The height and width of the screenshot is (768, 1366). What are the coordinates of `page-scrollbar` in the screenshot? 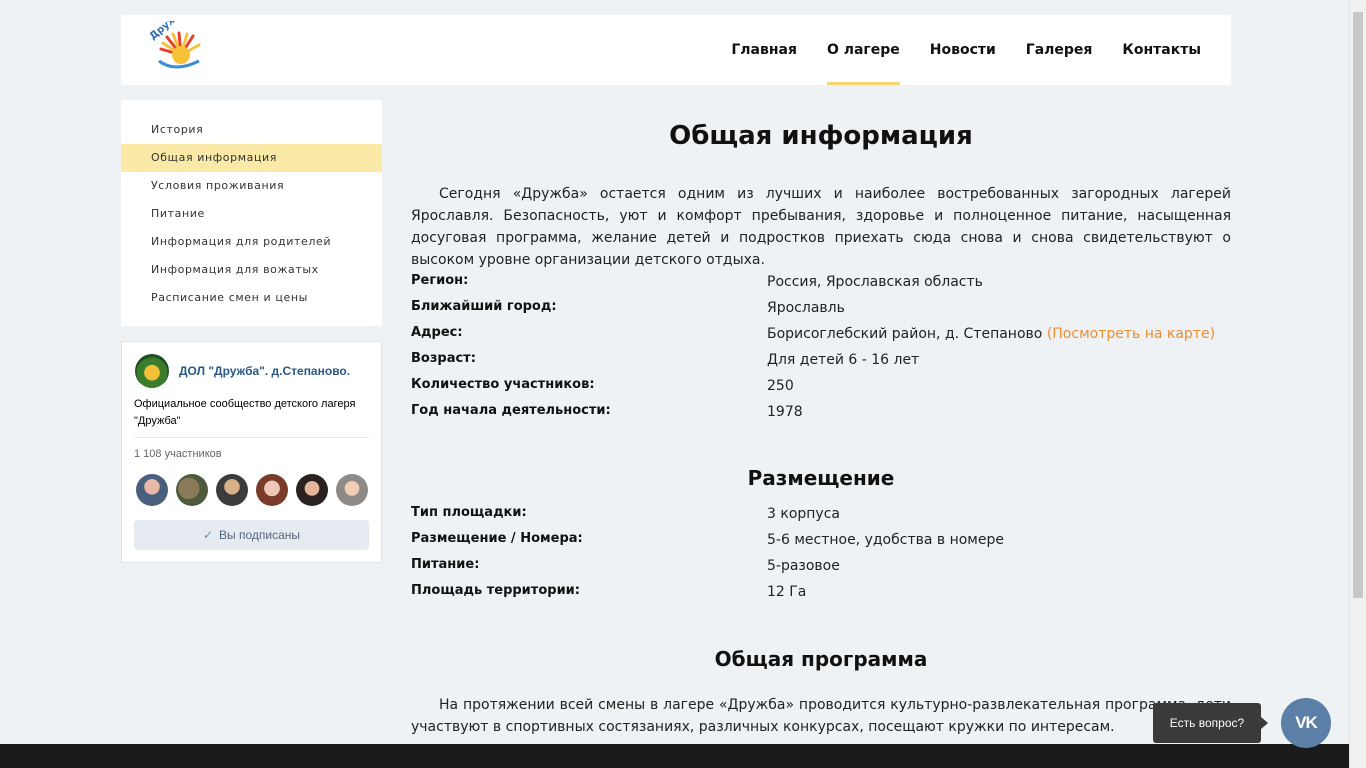 It's located at (1357, 384).